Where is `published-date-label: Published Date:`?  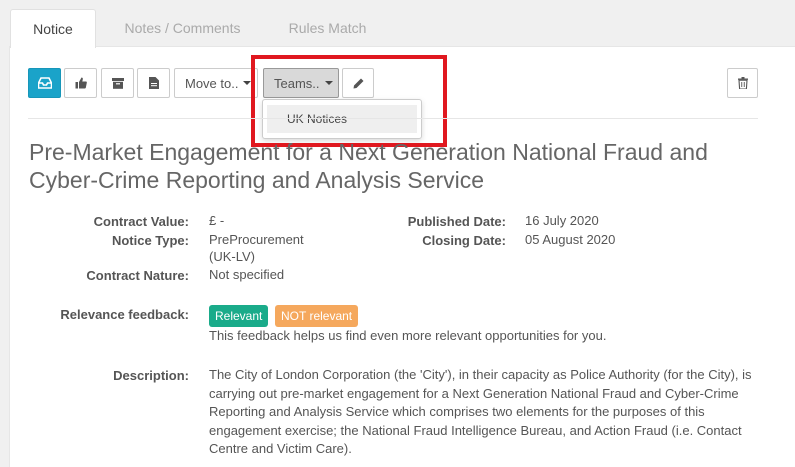
published-date-label: Published Date: is located at coordinates (456, 221).